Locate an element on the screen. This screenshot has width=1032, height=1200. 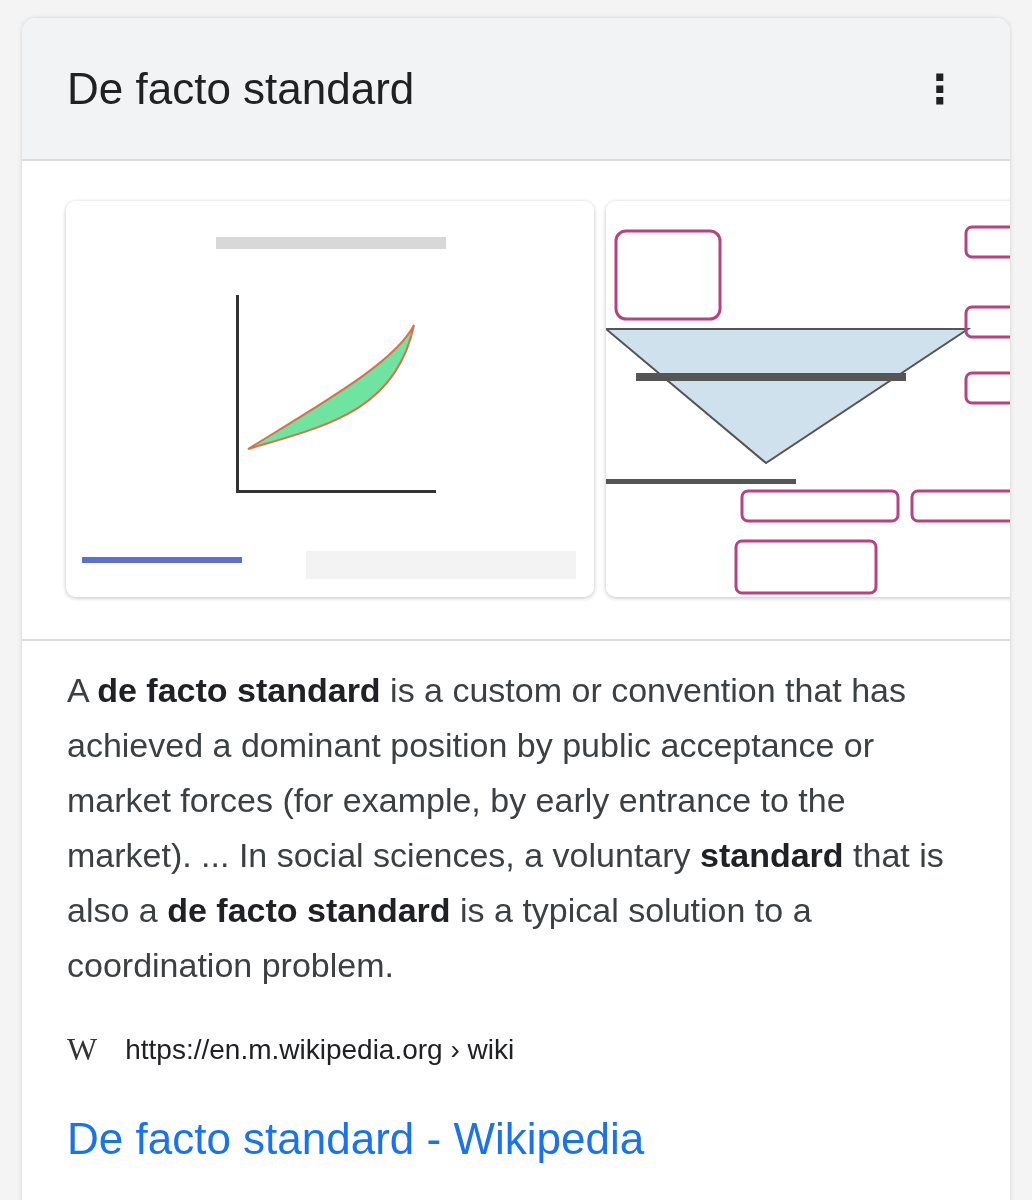
source-url: https://en.m.wikipedia.org › wiki is located at coordinates (320, 1049).